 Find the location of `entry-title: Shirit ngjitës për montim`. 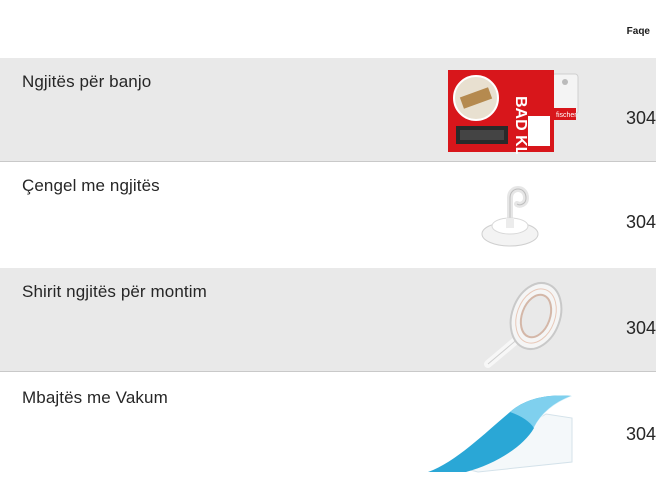

entry-title: Shirit ngjitës për montim is located at coordinates (114, 291).